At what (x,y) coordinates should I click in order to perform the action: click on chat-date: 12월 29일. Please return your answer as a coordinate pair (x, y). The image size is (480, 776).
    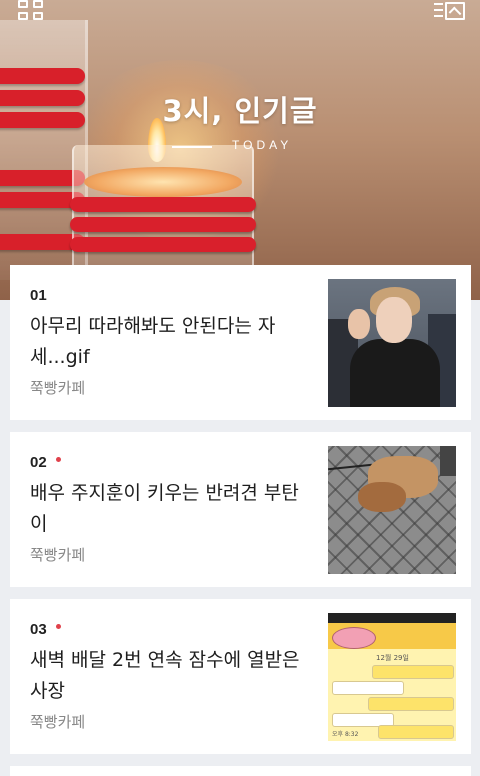
    Looking at the image, I should click on (392, 658).